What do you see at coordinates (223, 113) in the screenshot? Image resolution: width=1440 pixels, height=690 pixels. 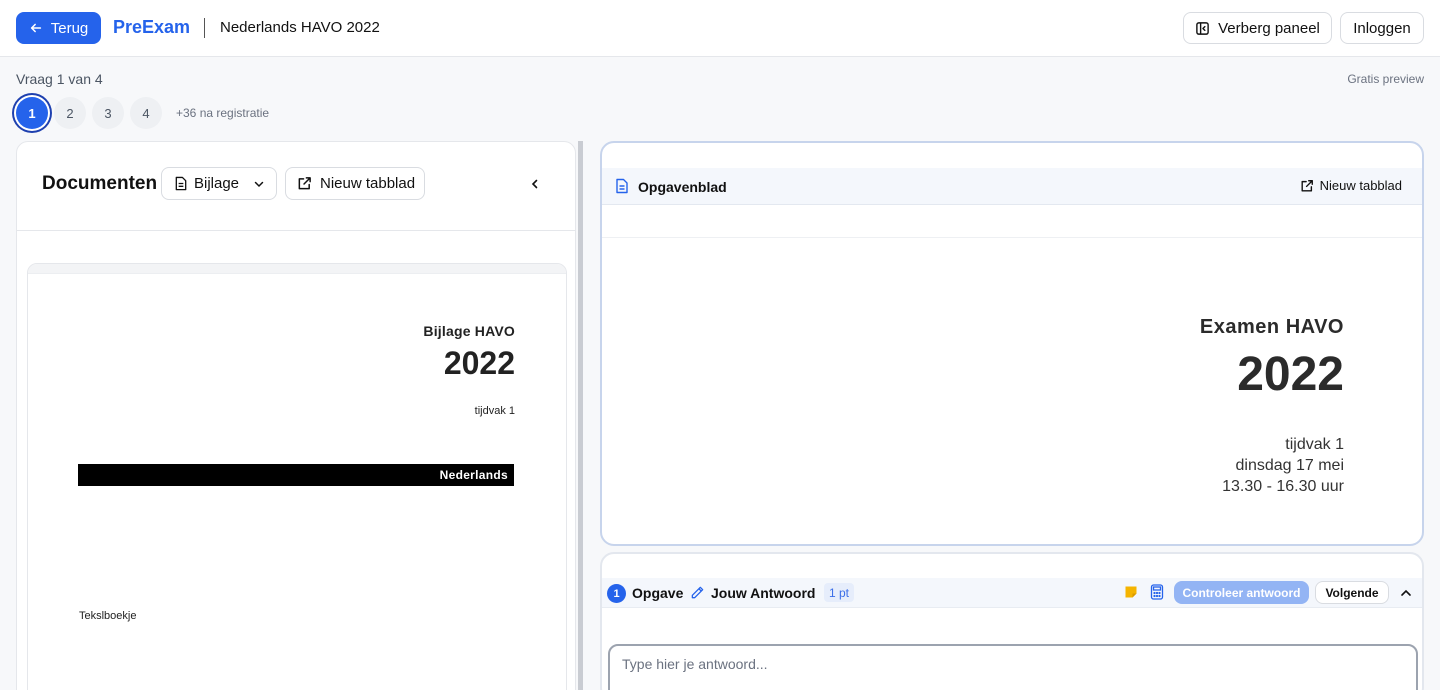 I see `more-questions-note: +36 na registratie` at bounding box center [223, 113].